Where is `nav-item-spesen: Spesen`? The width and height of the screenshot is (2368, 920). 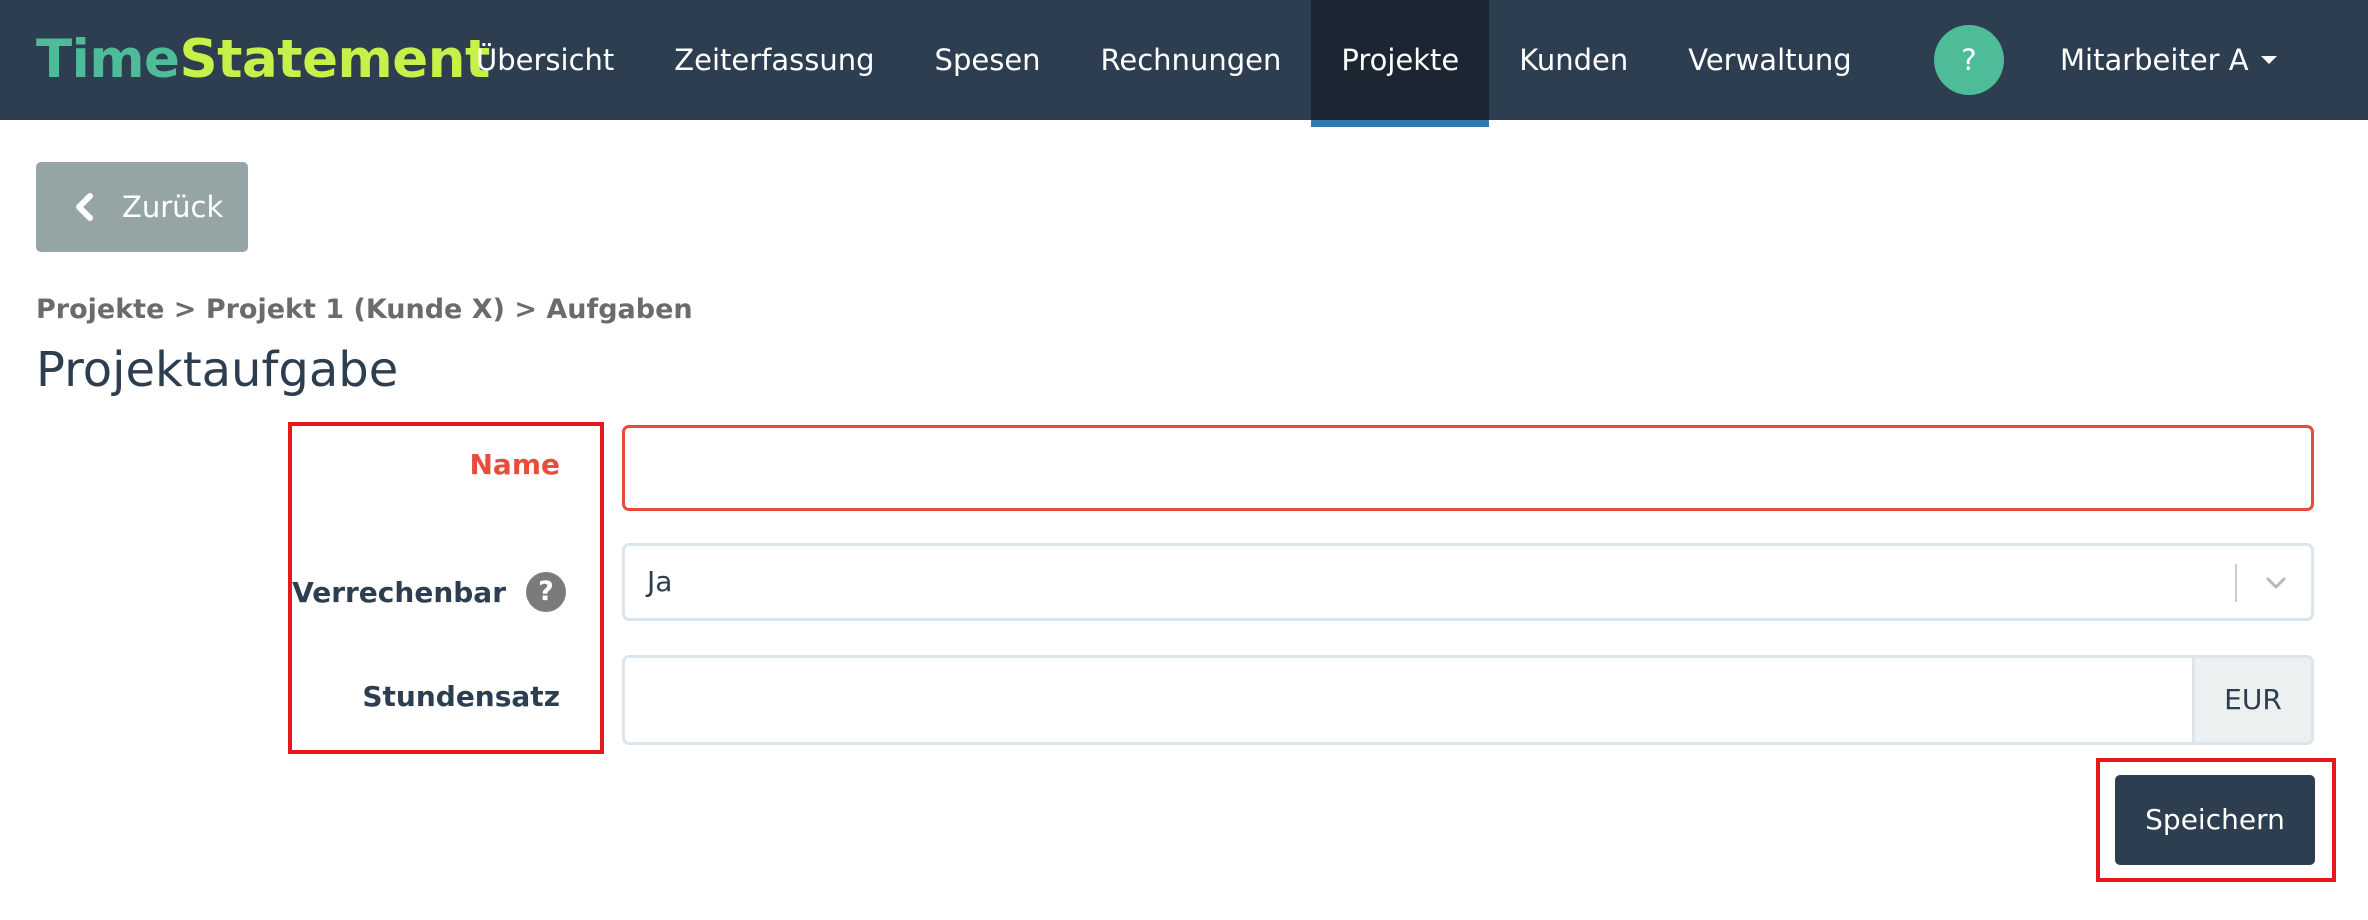 nav-item-spesen: Spesen is located at coordinates (988, 60).